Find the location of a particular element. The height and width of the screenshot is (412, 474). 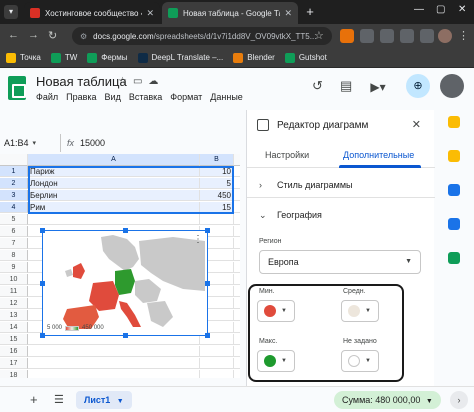

keep-icon is located at coordinates (454, 156).